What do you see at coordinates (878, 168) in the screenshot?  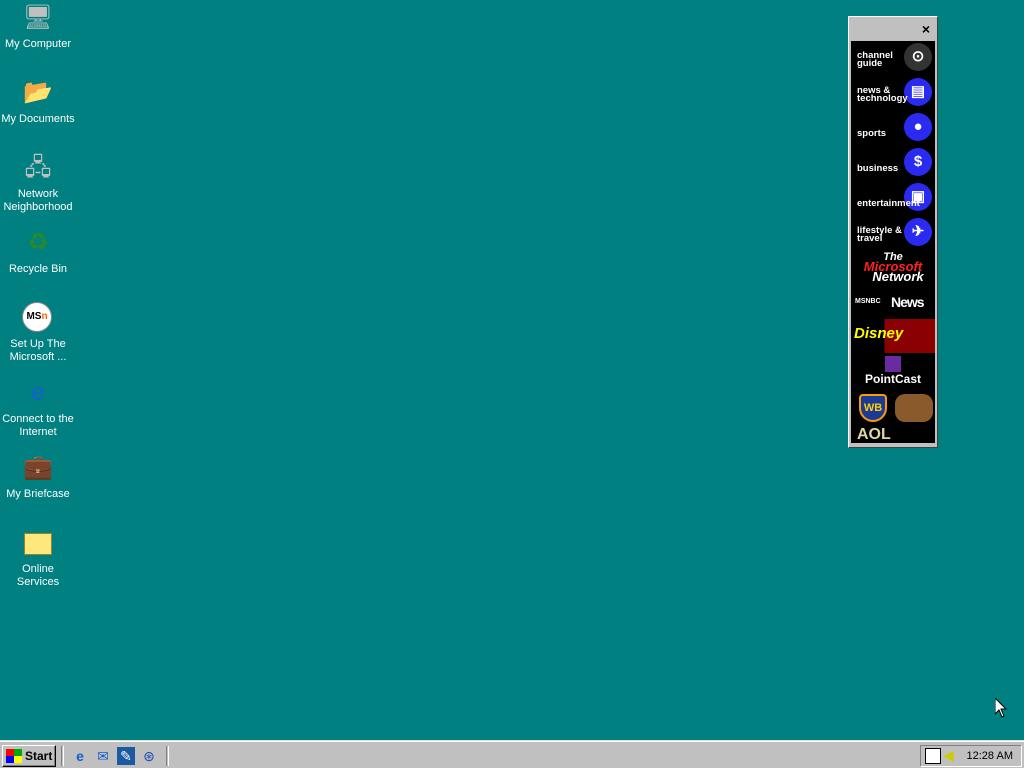 I see `channel-label: business` at bounding box center [878, 168].